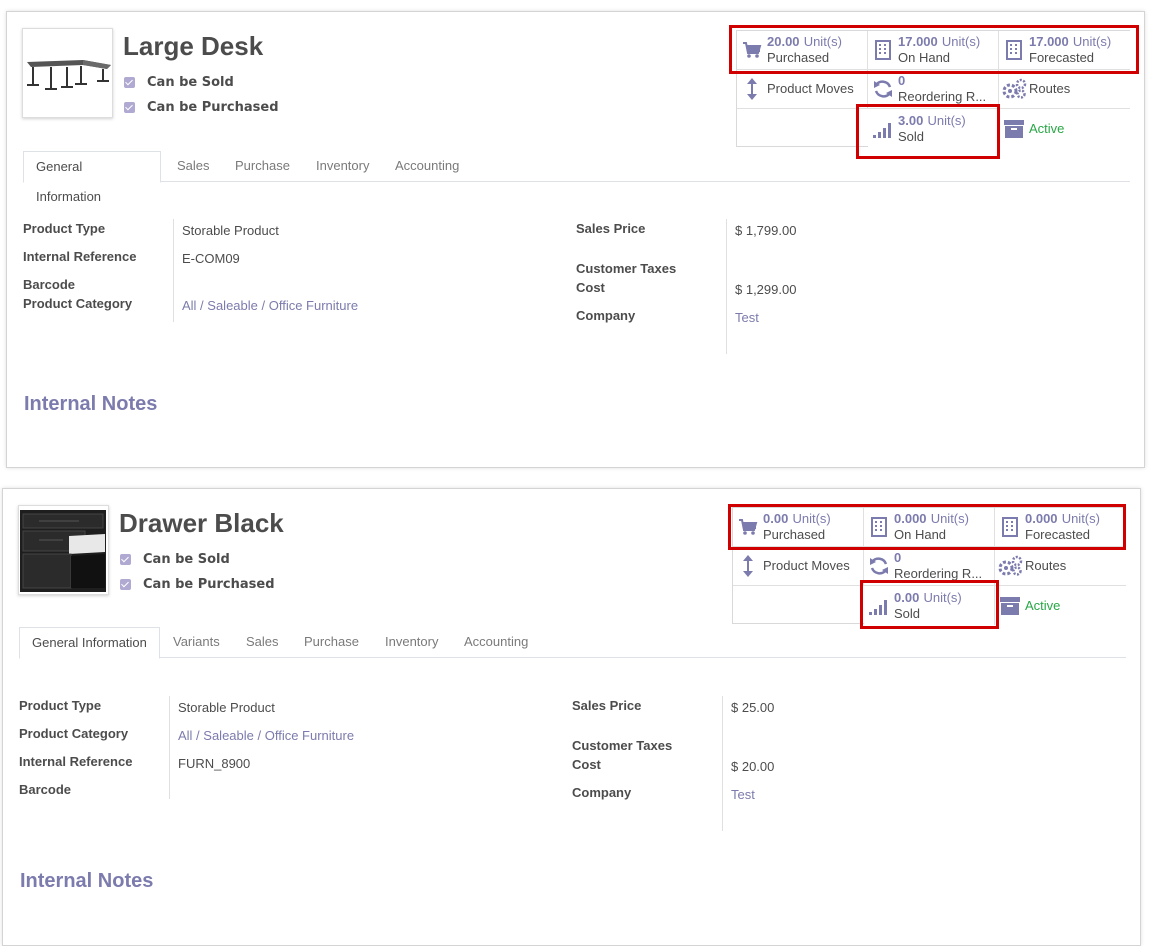 The height and width of the screenshot is (946, 1165). What do you see at coordinates (211, 258) in the screenshot?
I see `internal-reference-value: E-COM09` at bounding box center [211, 258].